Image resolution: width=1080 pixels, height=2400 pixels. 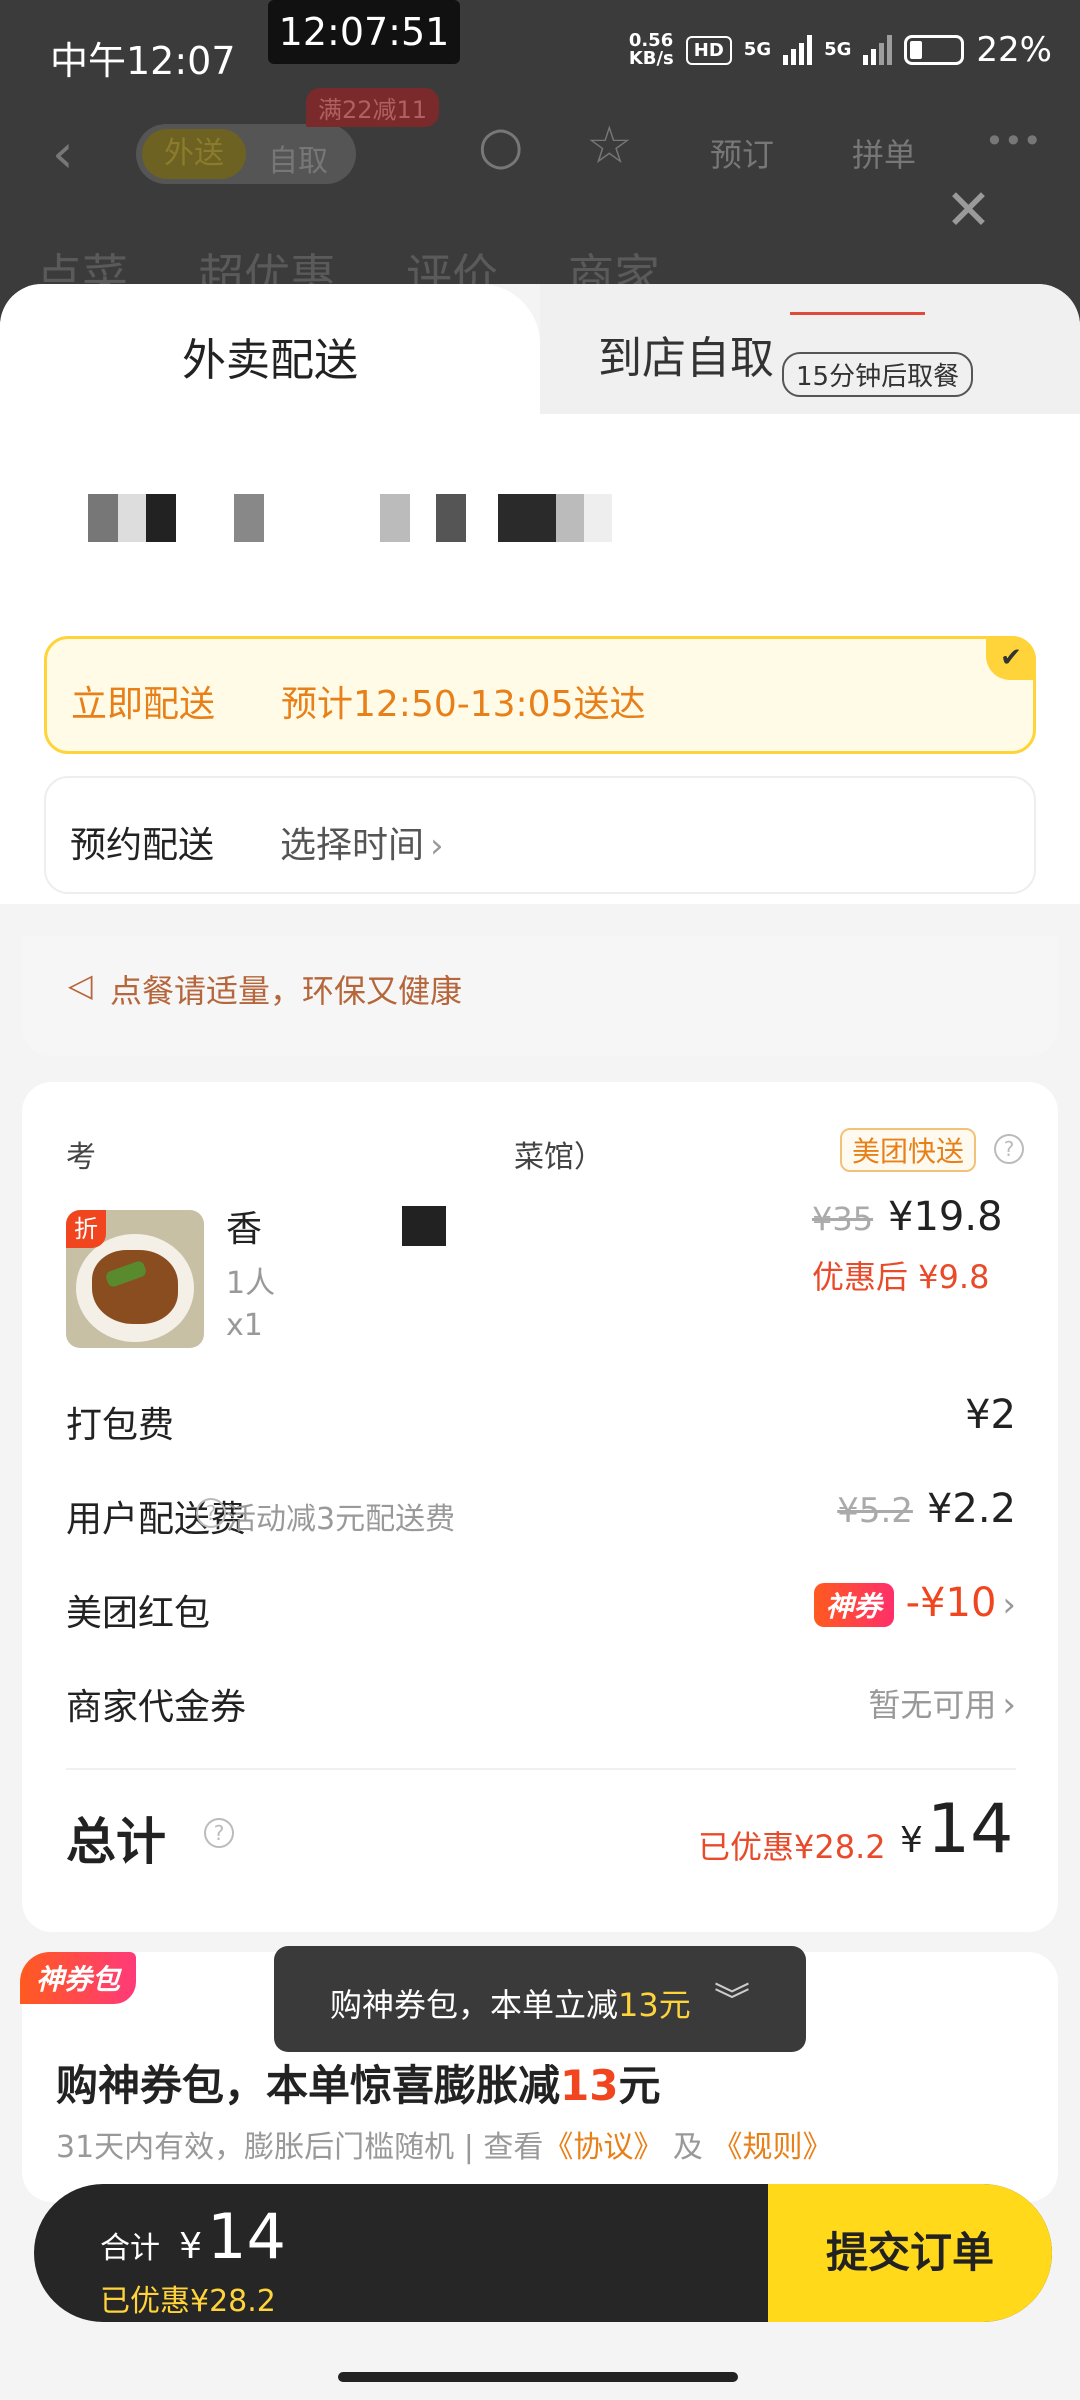 What do you see at coordinates (341, 1519) in the screenshot?
I see `delivery-fee-hint: 活动减3元配送费` at bounding box center [341, 1519].